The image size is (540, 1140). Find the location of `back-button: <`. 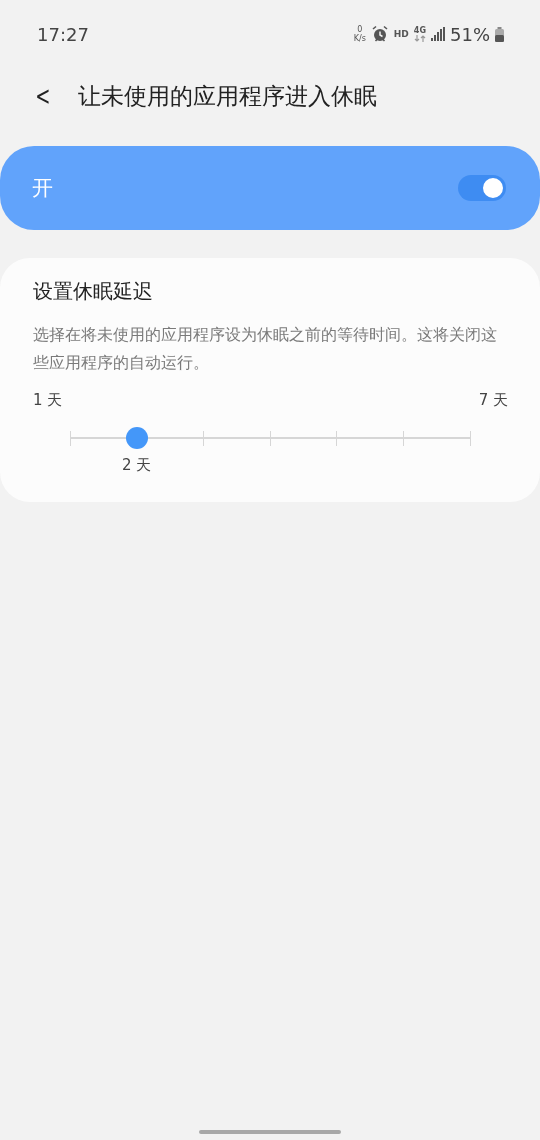

back-button: < is located at coordinates (43, 96).